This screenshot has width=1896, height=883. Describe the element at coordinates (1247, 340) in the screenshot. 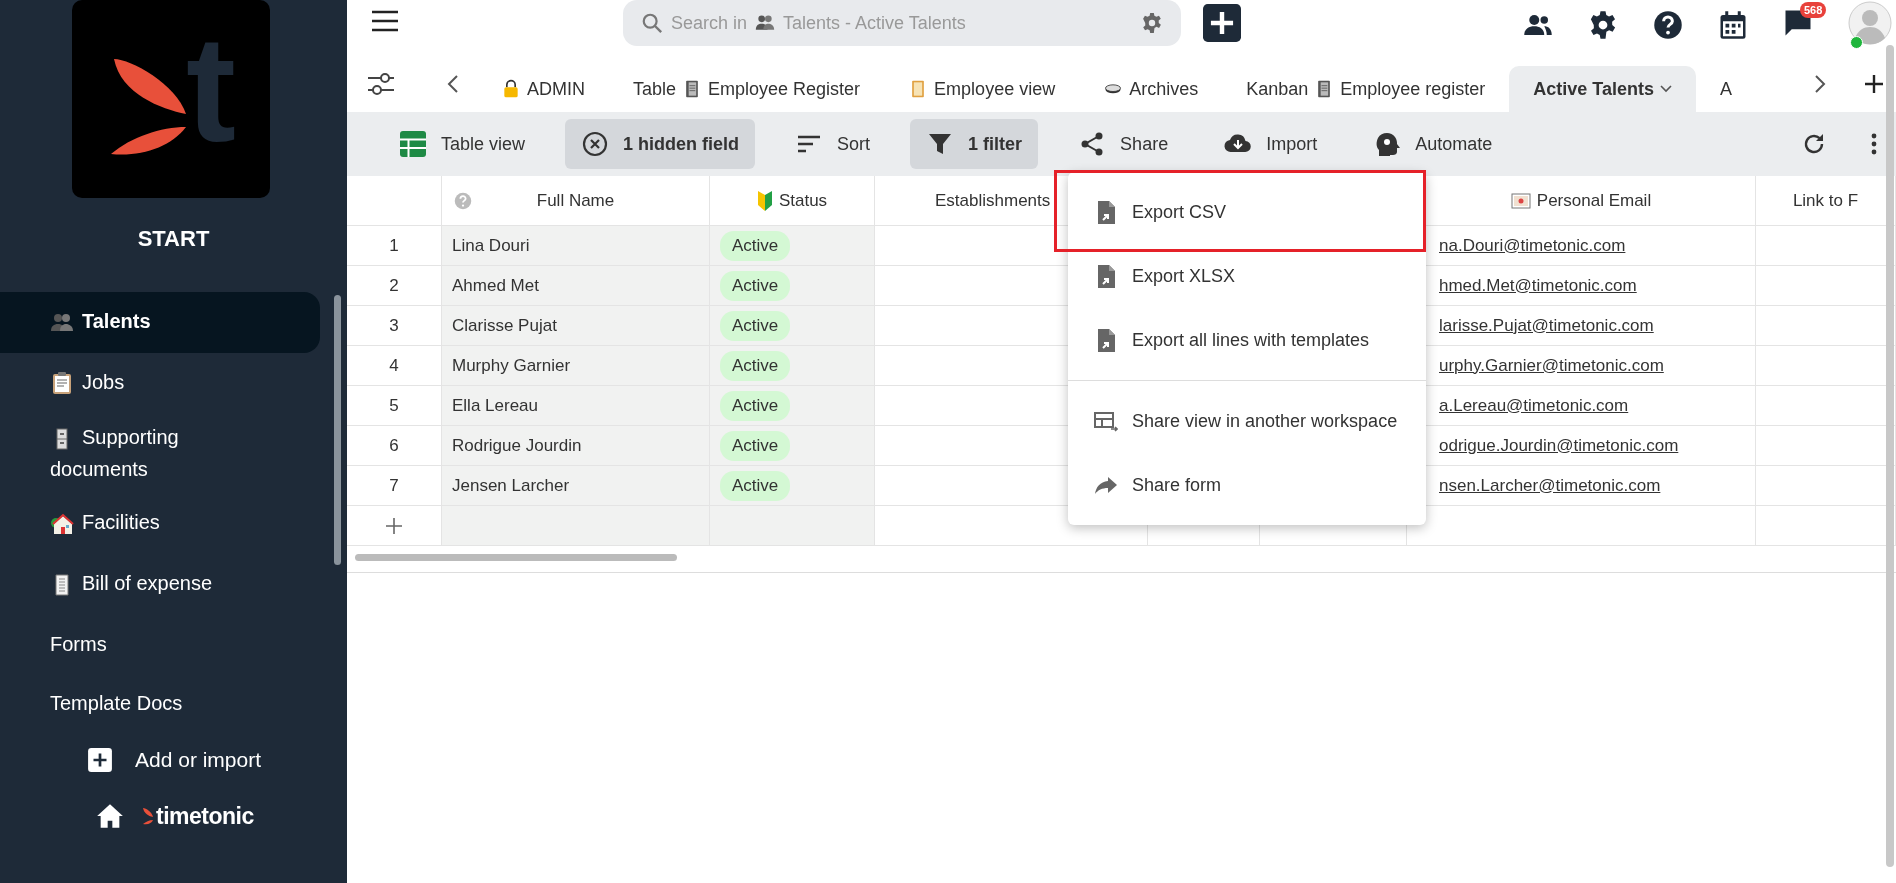

I see `menu-item: Export all lines with templates` at that location.